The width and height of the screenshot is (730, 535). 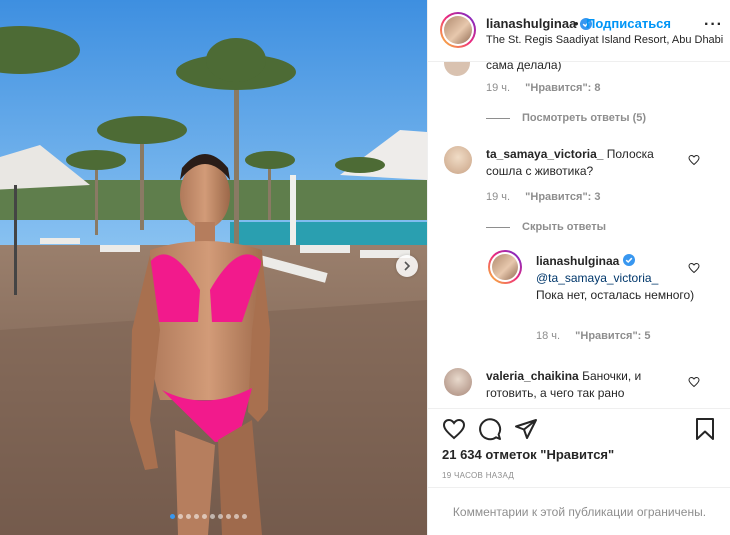 I want to click on more-options-icon: ···, so click(x=713, y=25).